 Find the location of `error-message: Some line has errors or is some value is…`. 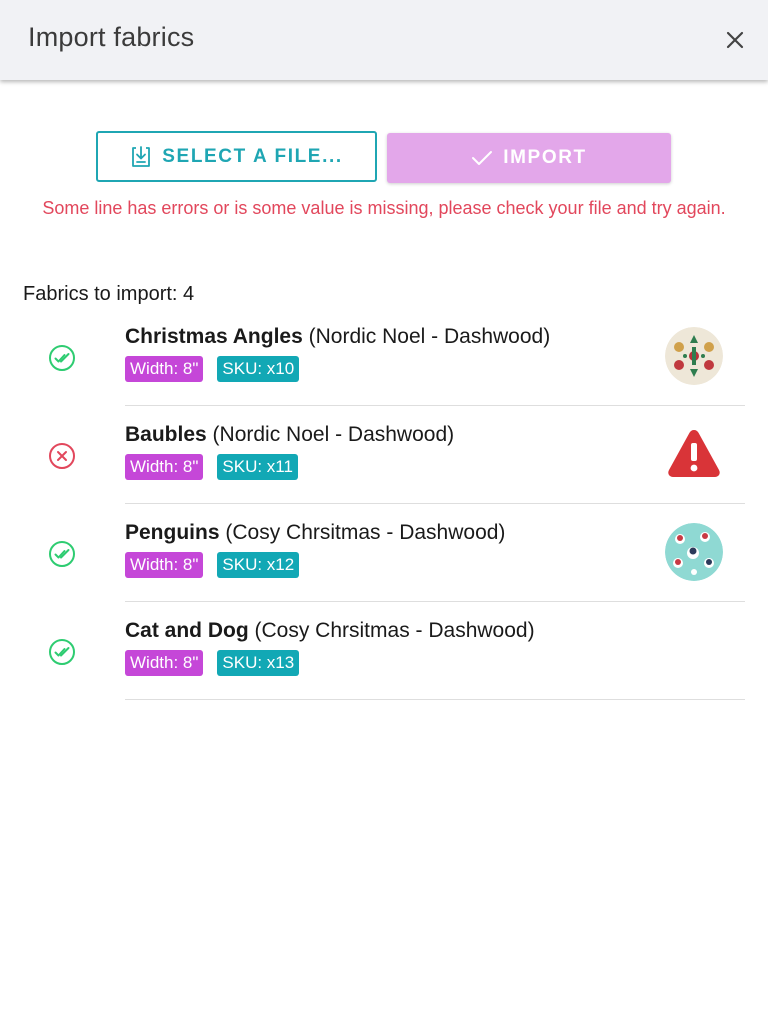

error-message: Some line has errors or is some value is… is located at coordinates (384, 208).